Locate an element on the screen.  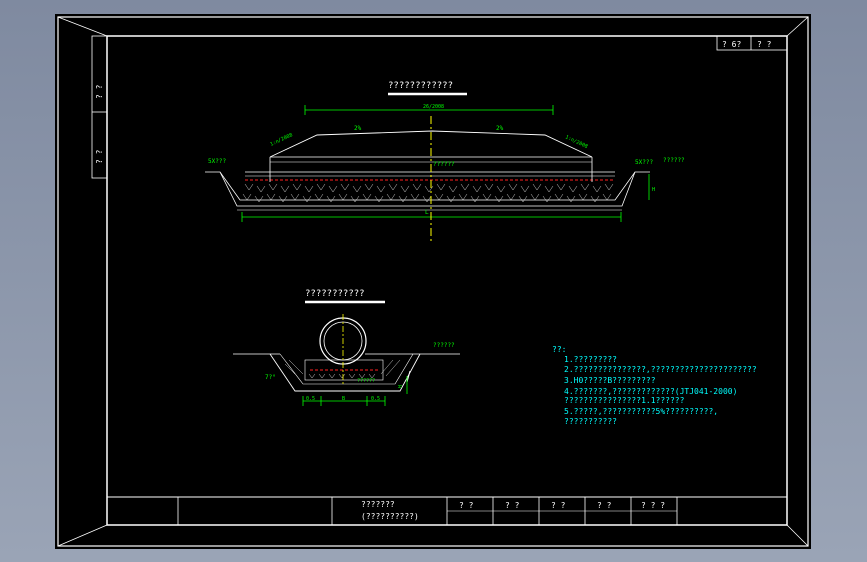
note-line: ??????????? is located at coordinates (590, 421).